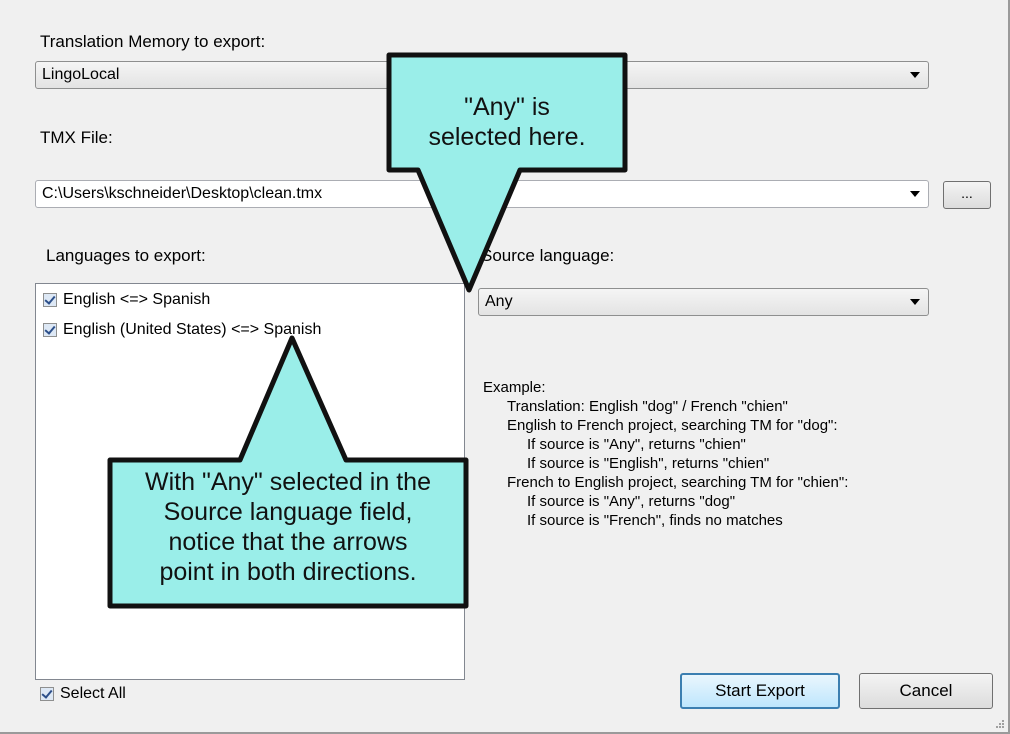  I want to click on callout-line: "Any" is, so click(507, 107).